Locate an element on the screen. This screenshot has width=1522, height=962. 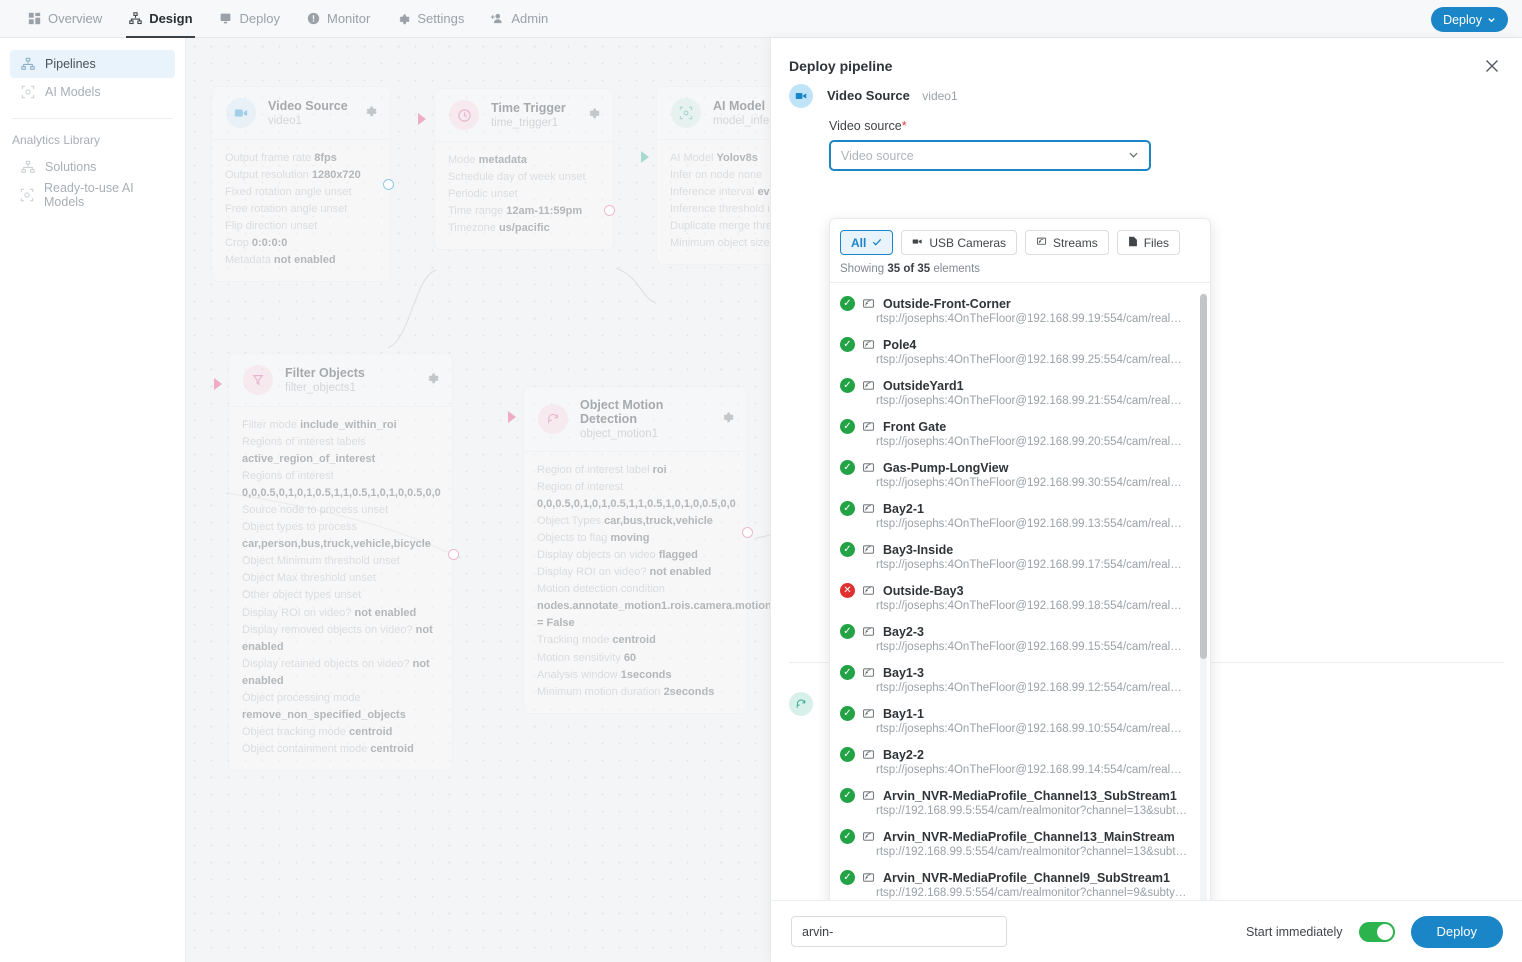
nav-item-design: Design is located at coordinates (160, 19).